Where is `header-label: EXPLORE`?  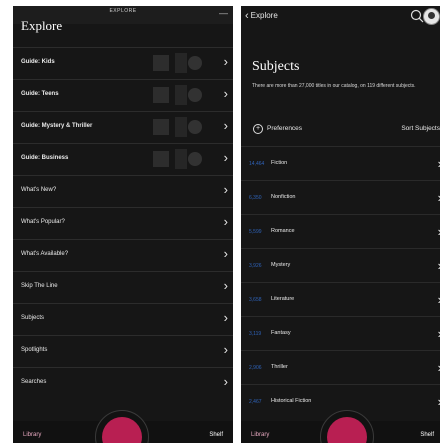 header-label: EXPLORE is located at coordinates (123, 11).